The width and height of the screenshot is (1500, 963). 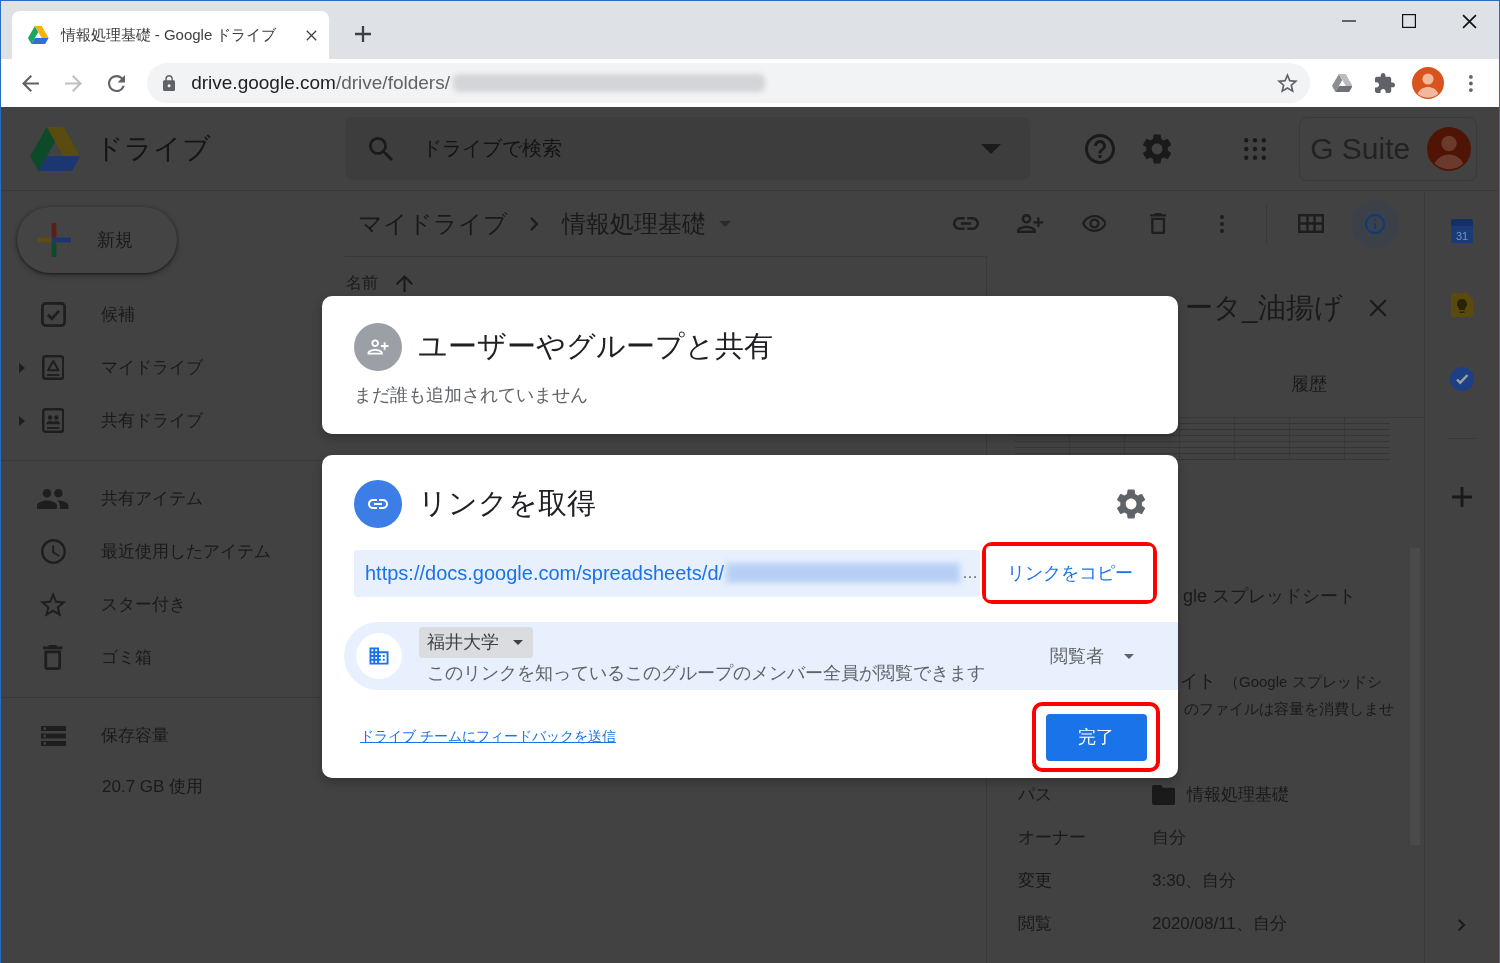 I want to click on eye-icon, so click(x=1094, y=223).